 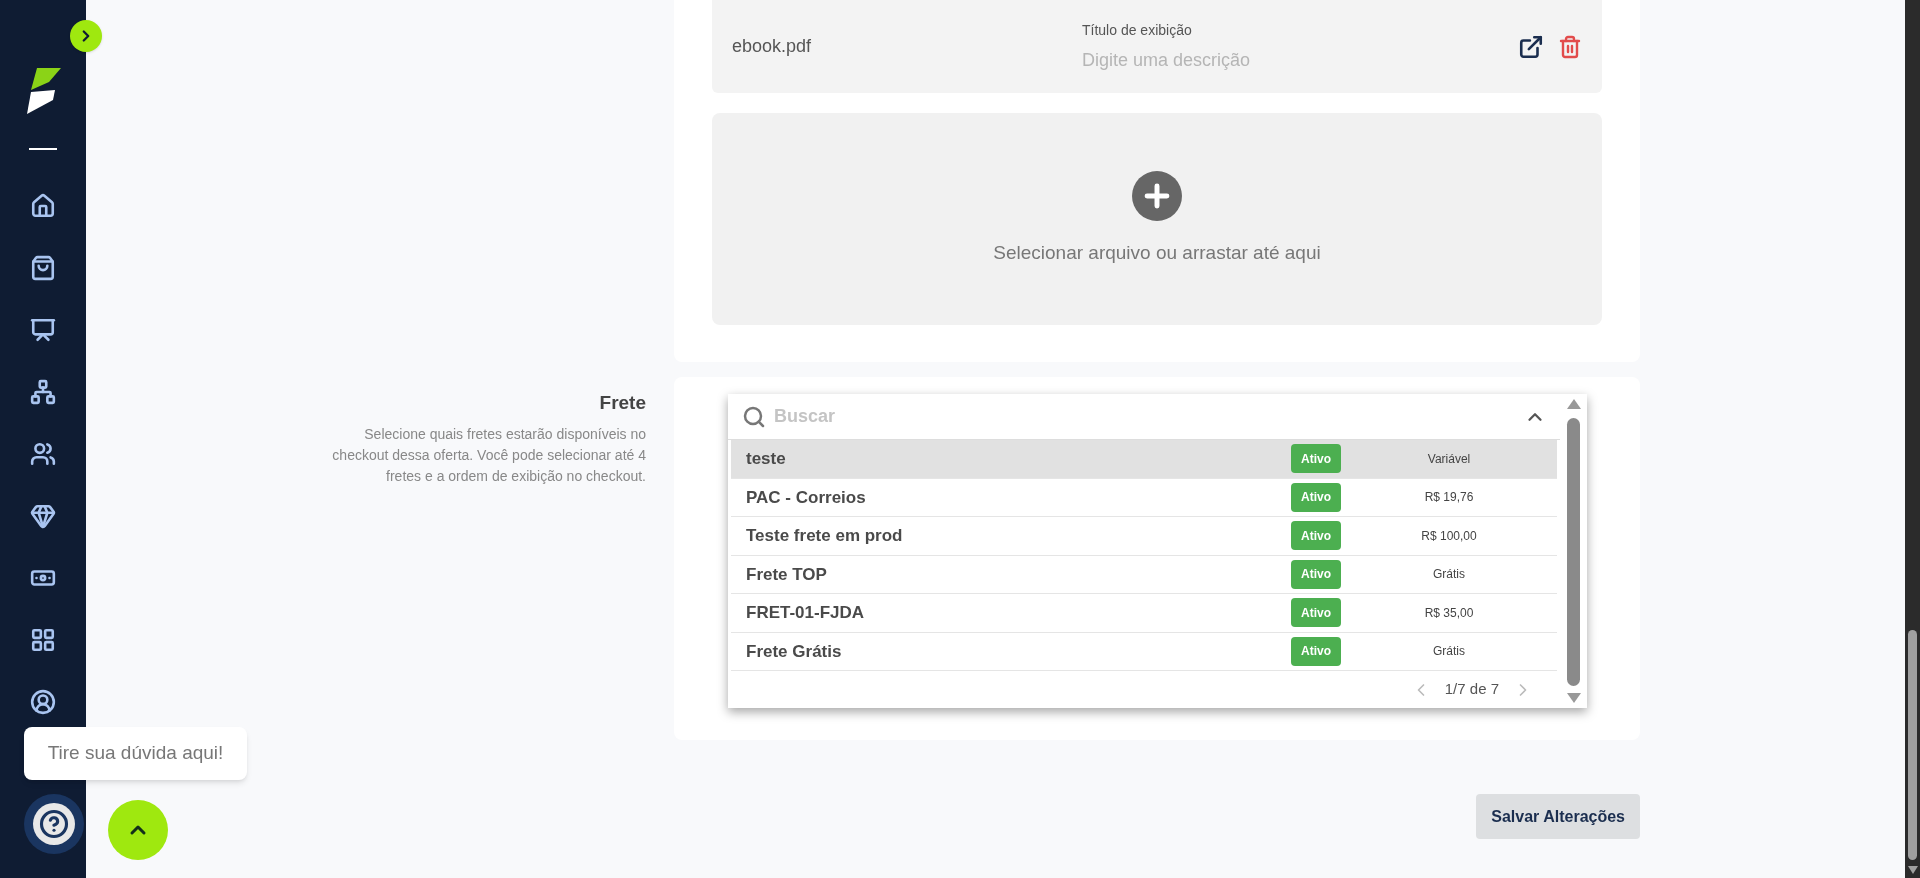 What do you see at coordinates (786, 574) in the screenshot?
I see `option-name: Frete TOP` at bounding box center [786, 574].